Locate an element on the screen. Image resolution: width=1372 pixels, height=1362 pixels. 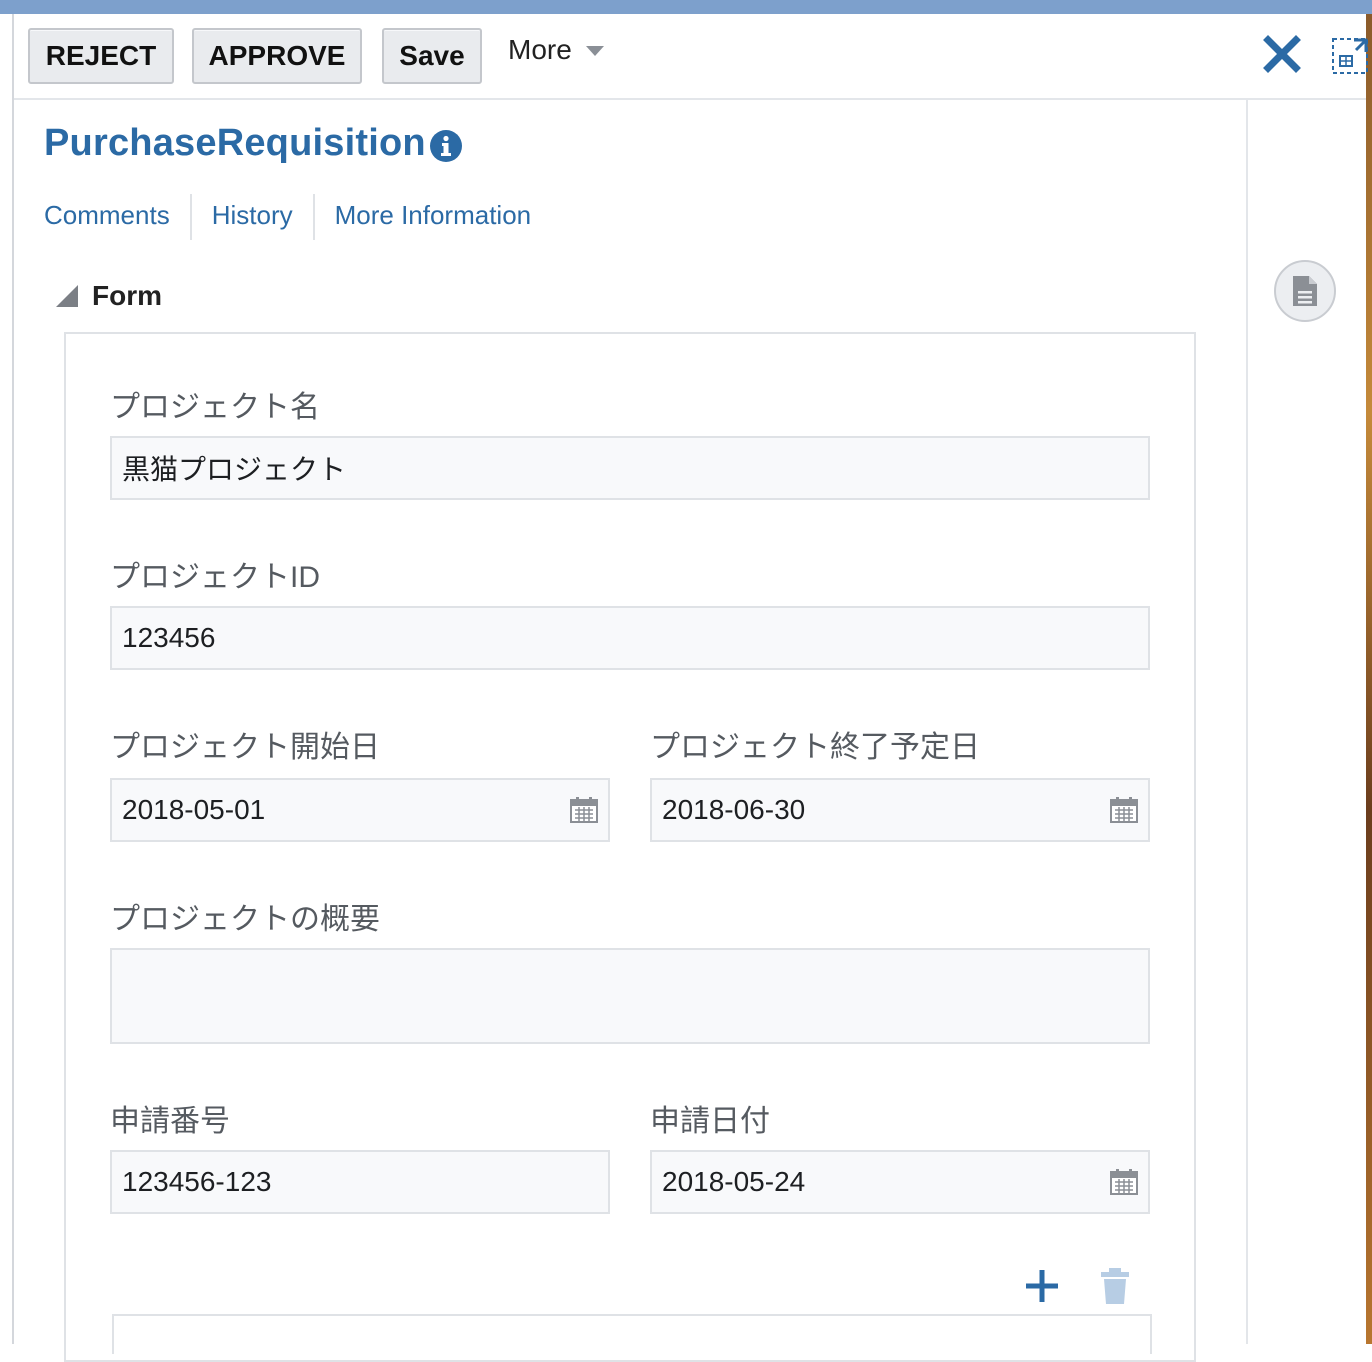
panel-divider is located at coordinates (1247, 721).